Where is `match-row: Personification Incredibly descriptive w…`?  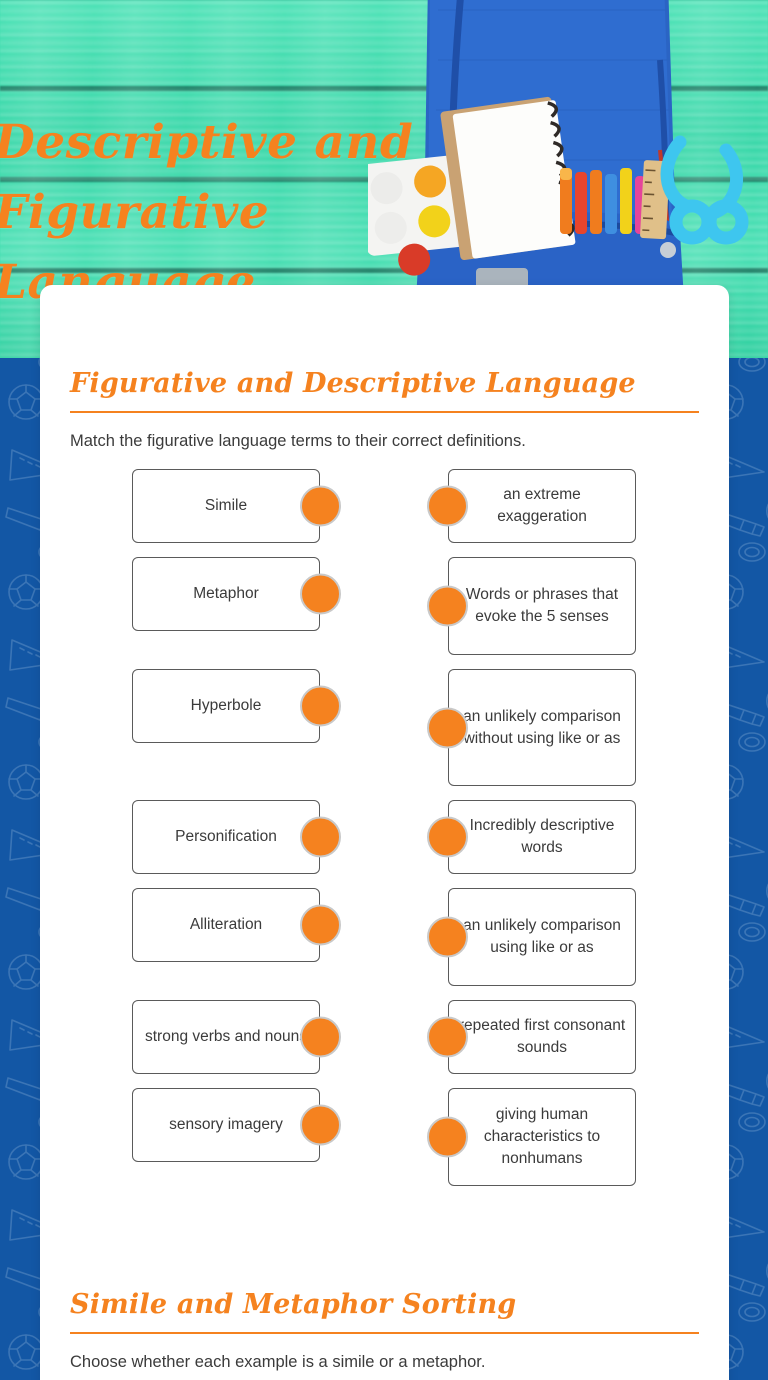 match-row: Personification Incredibly descriptive w… is located at coordinates (384, 837).